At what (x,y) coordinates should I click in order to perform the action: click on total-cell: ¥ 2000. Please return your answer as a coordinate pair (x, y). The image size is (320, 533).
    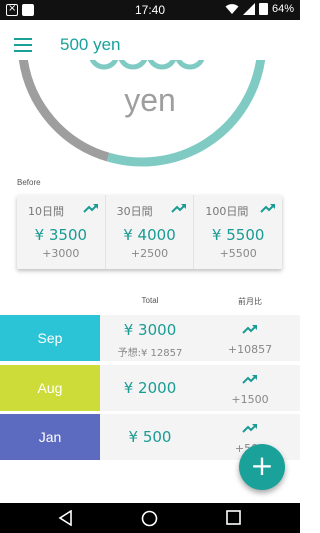
    Looking at the image, I should click on (150, 388).